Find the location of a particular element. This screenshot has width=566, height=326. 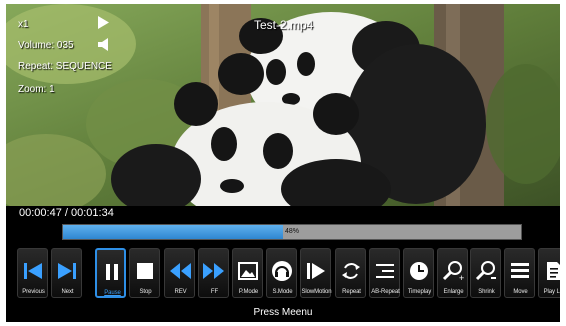

control-next-button: Next is located at coordinates (66, 273).